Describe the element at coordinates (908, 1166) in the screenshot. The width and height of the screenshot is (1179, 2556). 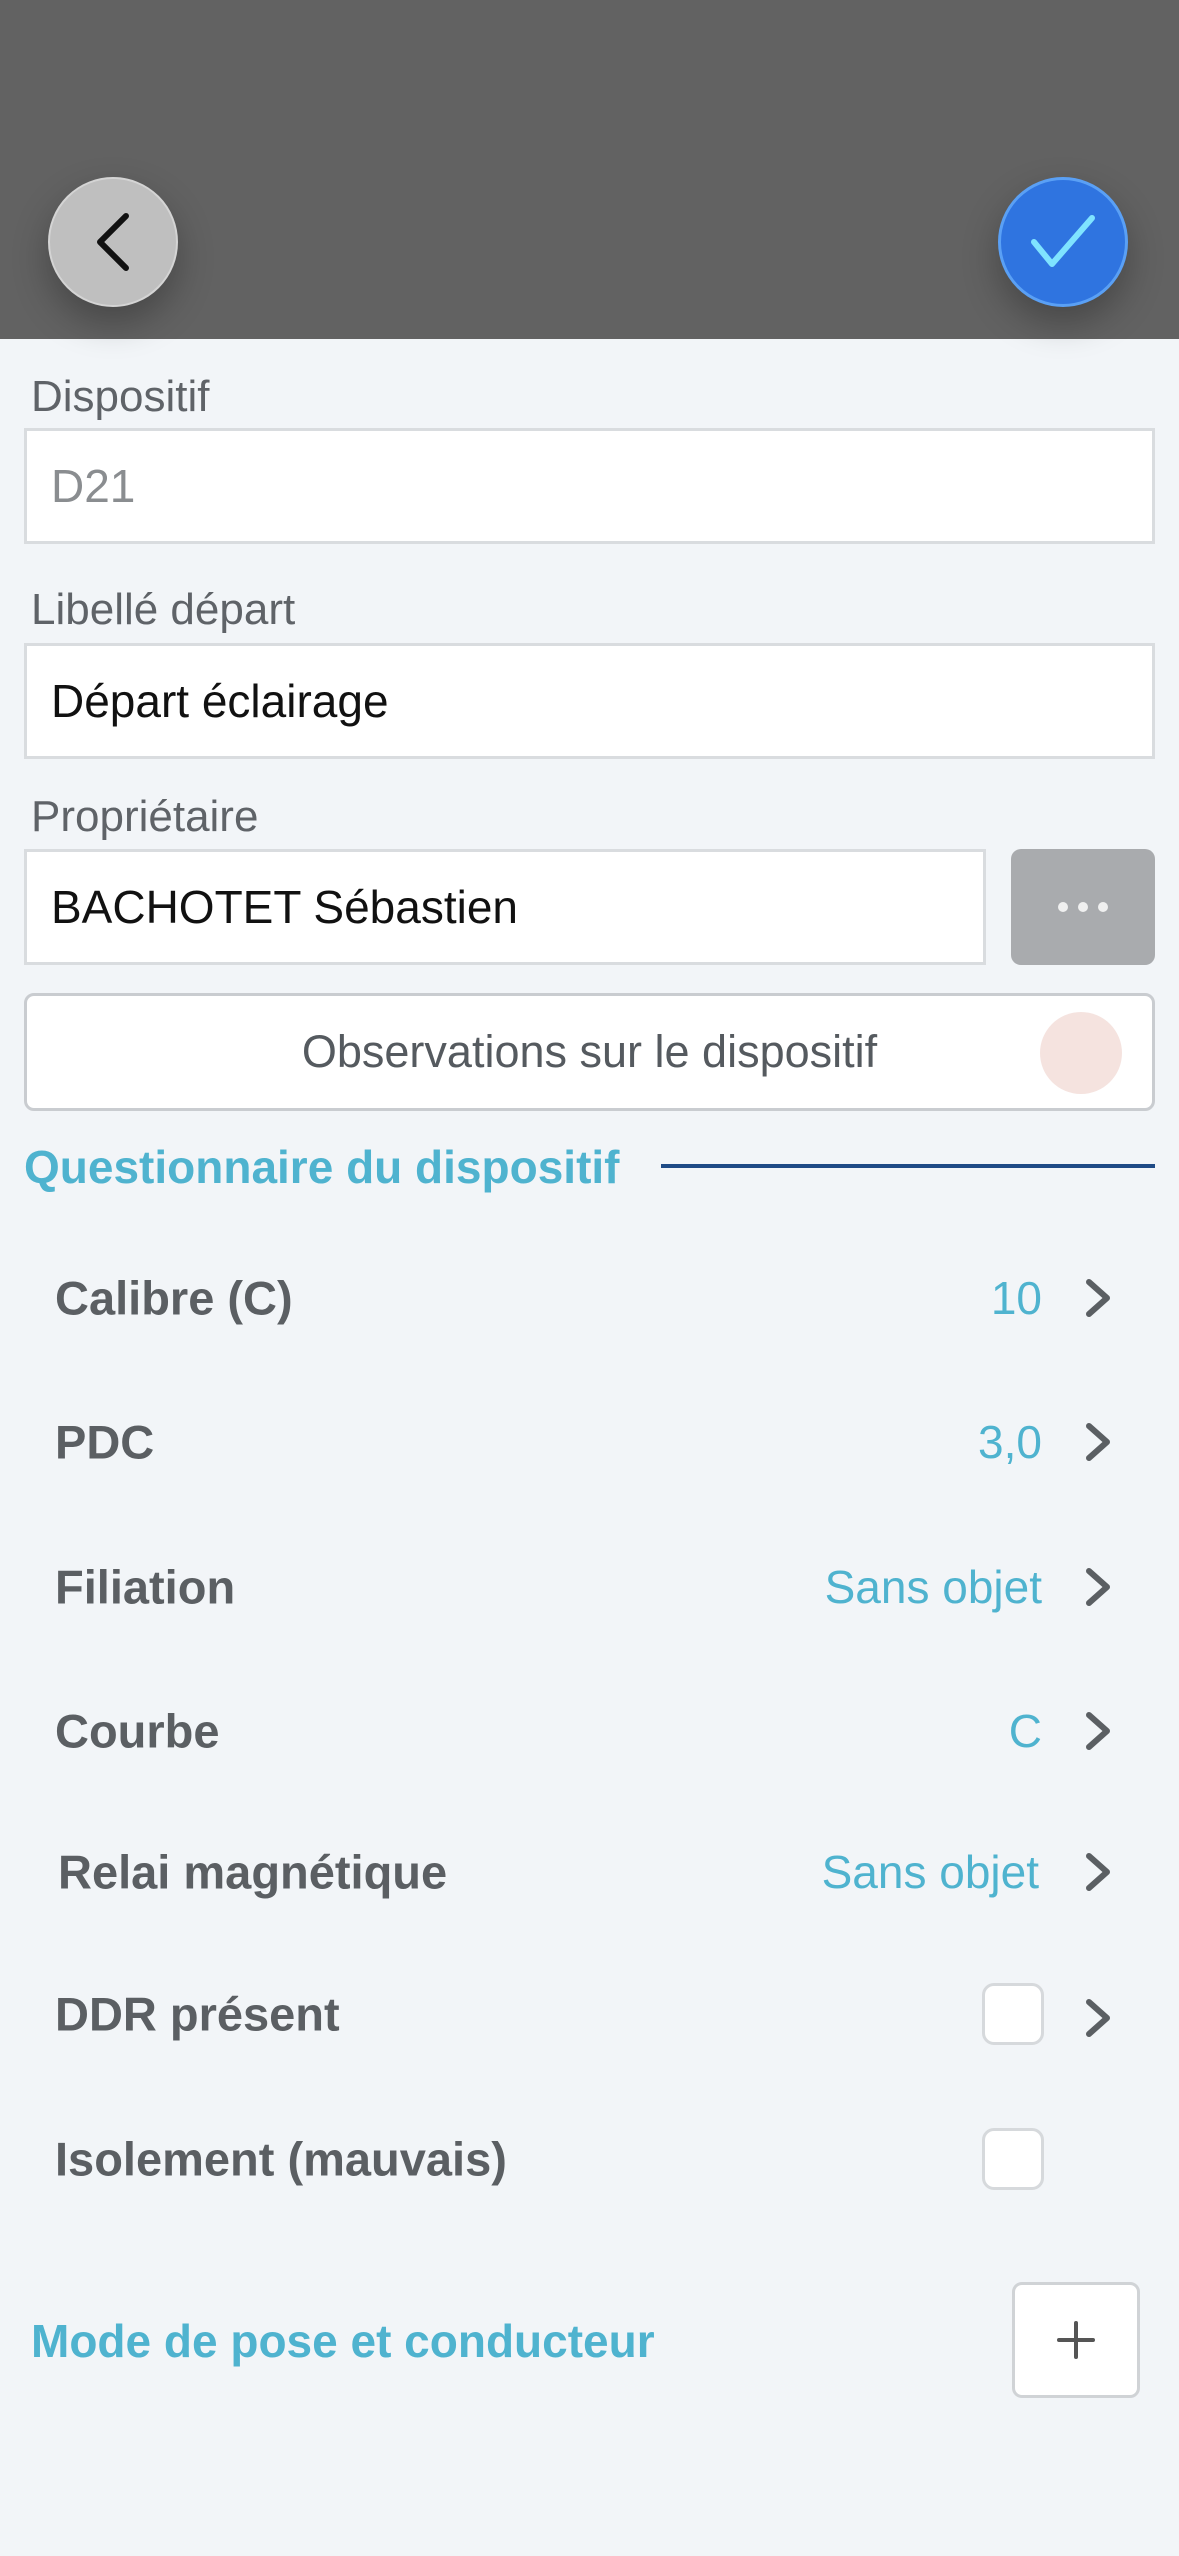
I see `section-divider` at that location.